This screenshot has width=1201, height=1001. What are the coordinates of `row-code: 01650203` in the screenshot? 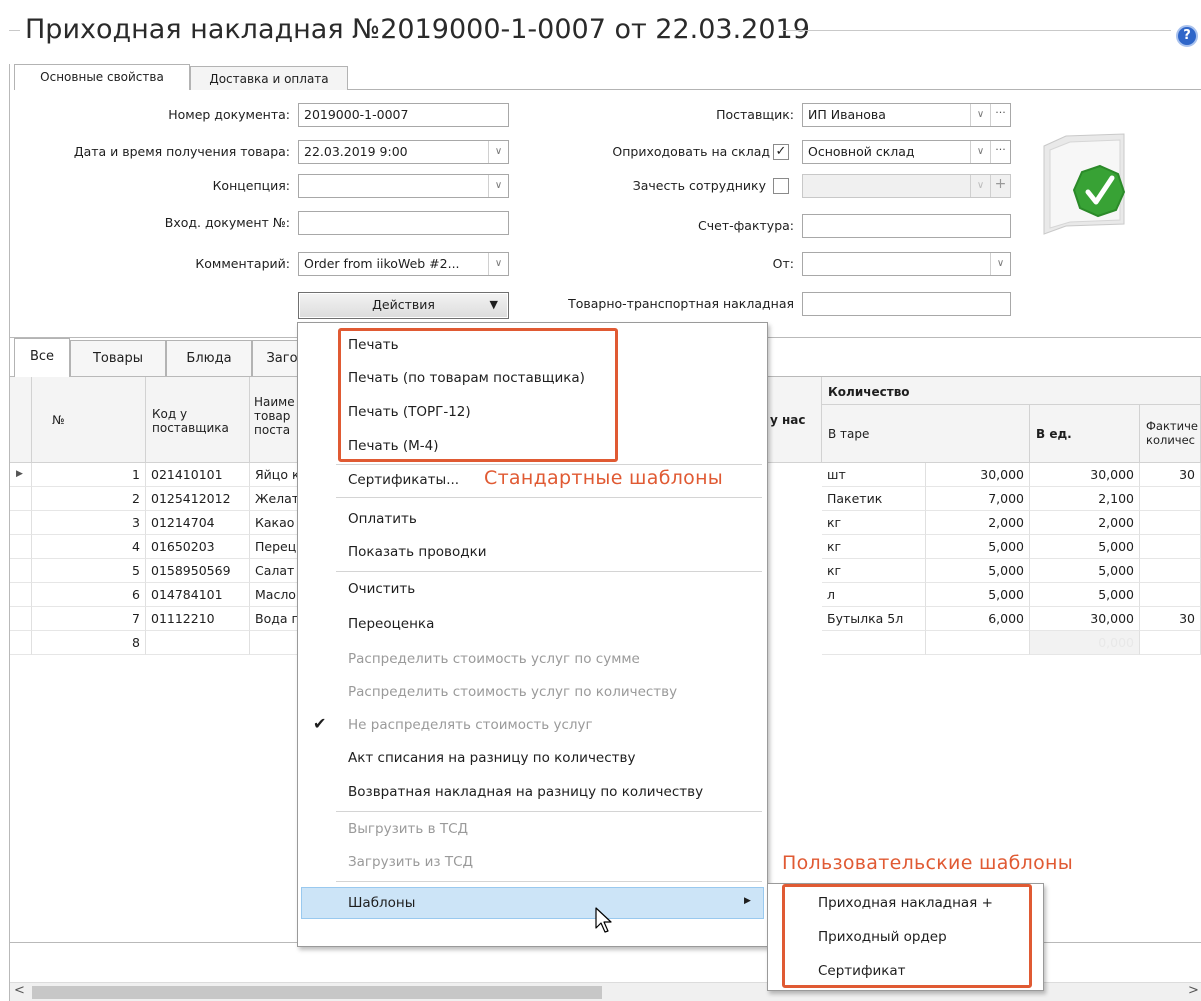 It's located at (198, 547).